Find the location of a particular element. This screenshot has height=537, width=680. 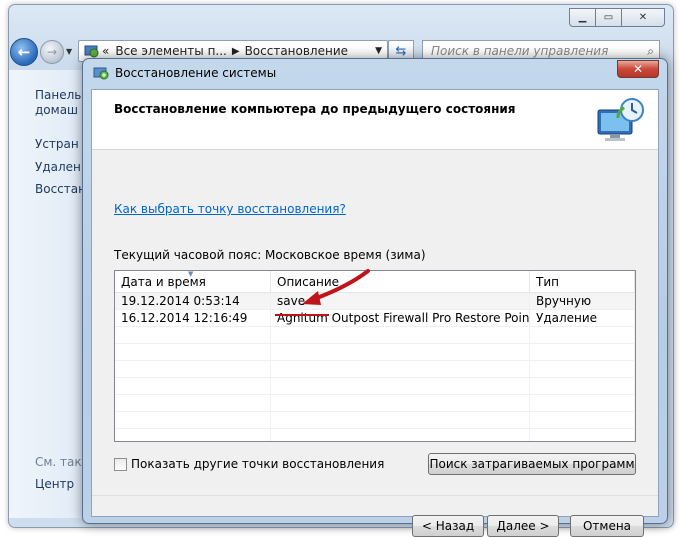

sidebar-link-home-cont: домаш is located at coordinates (56, 110).